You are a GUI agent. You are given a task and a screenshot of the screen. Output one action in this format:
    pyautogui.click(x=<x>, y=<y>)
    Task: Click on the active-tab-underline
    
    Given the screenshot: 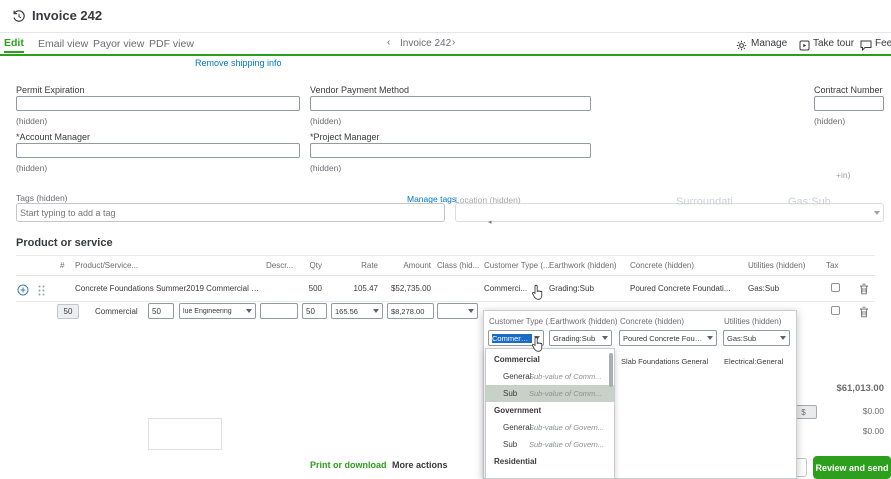 What is the action you would take?
    pyautogui.click(x=14, y=52)
    